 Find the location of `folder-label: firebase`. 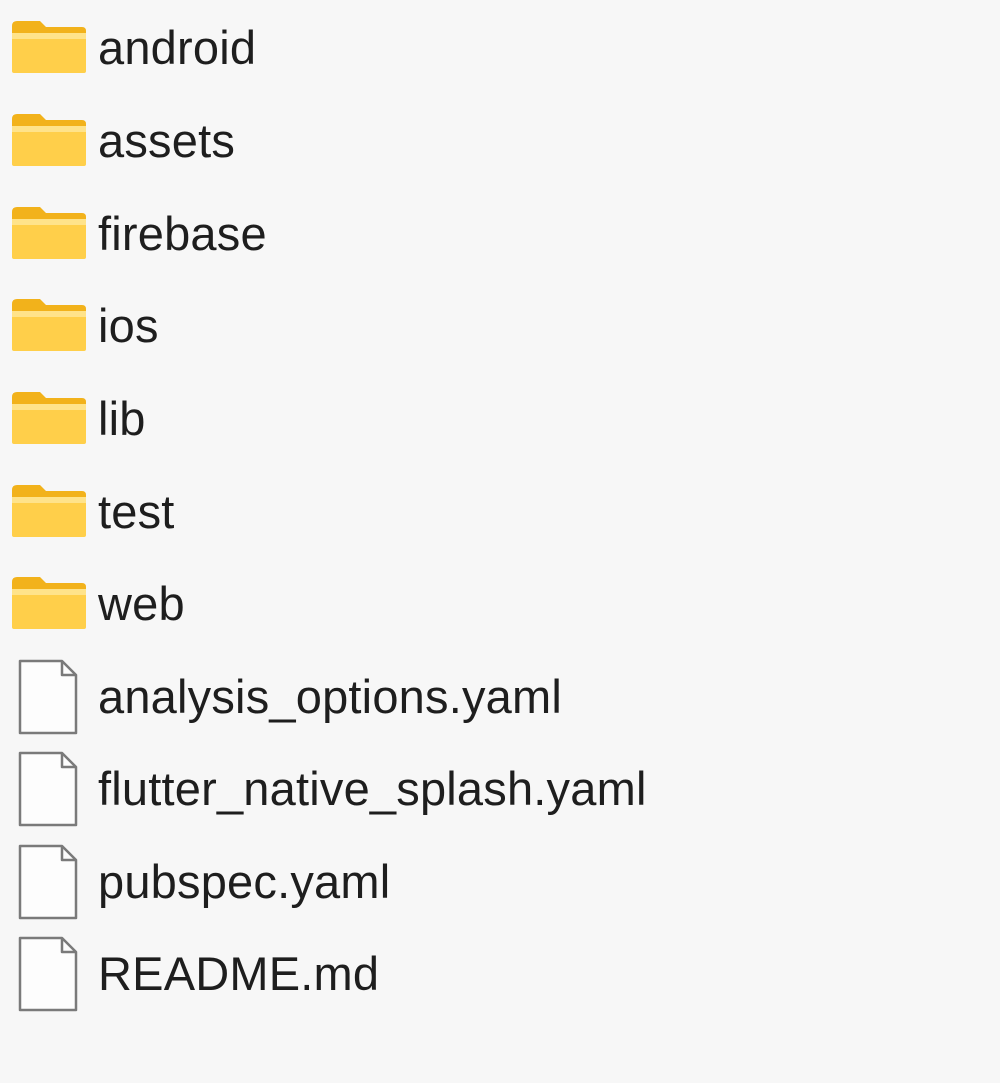

folder-label: firebase is located at coordinates (182, 233).